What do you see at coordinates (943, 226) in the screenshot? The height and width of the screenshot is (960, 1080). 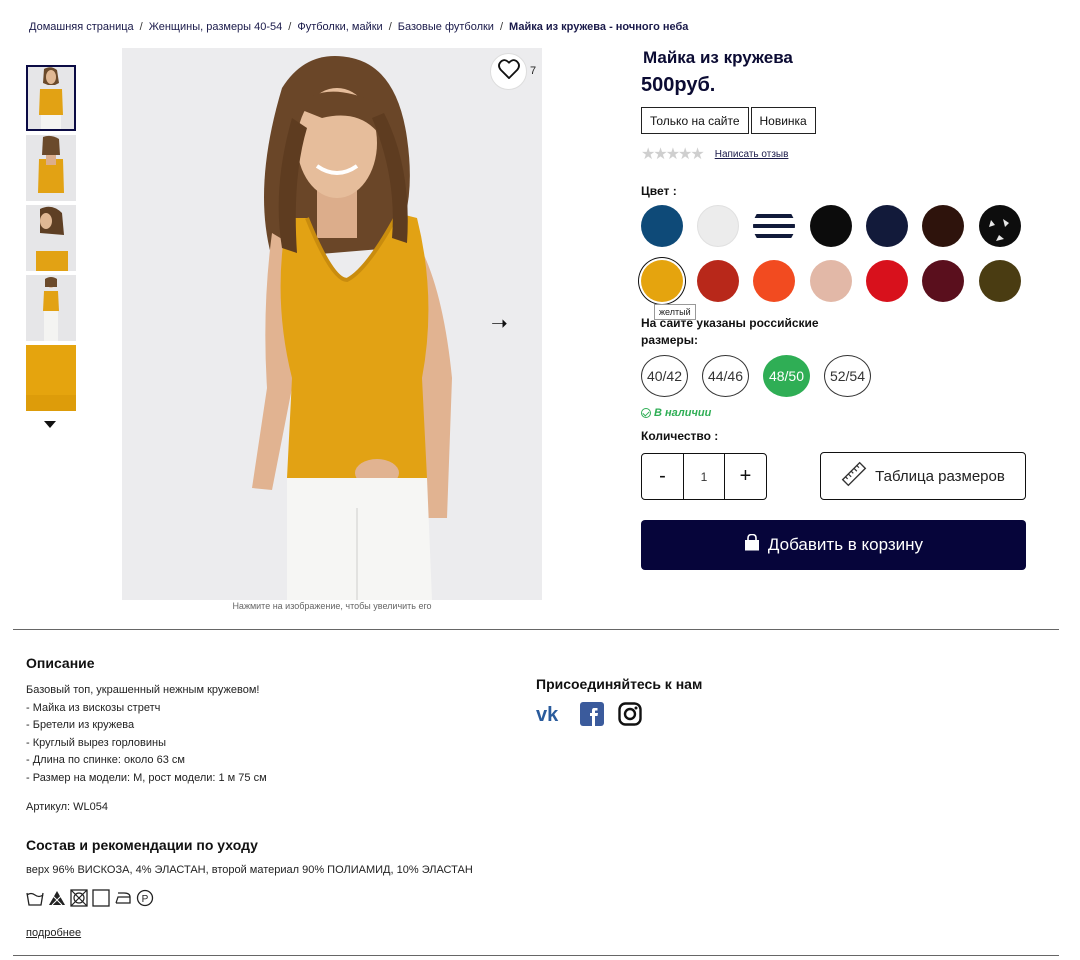 I see `color-swatch-brown` at bounding box center [943, 226].